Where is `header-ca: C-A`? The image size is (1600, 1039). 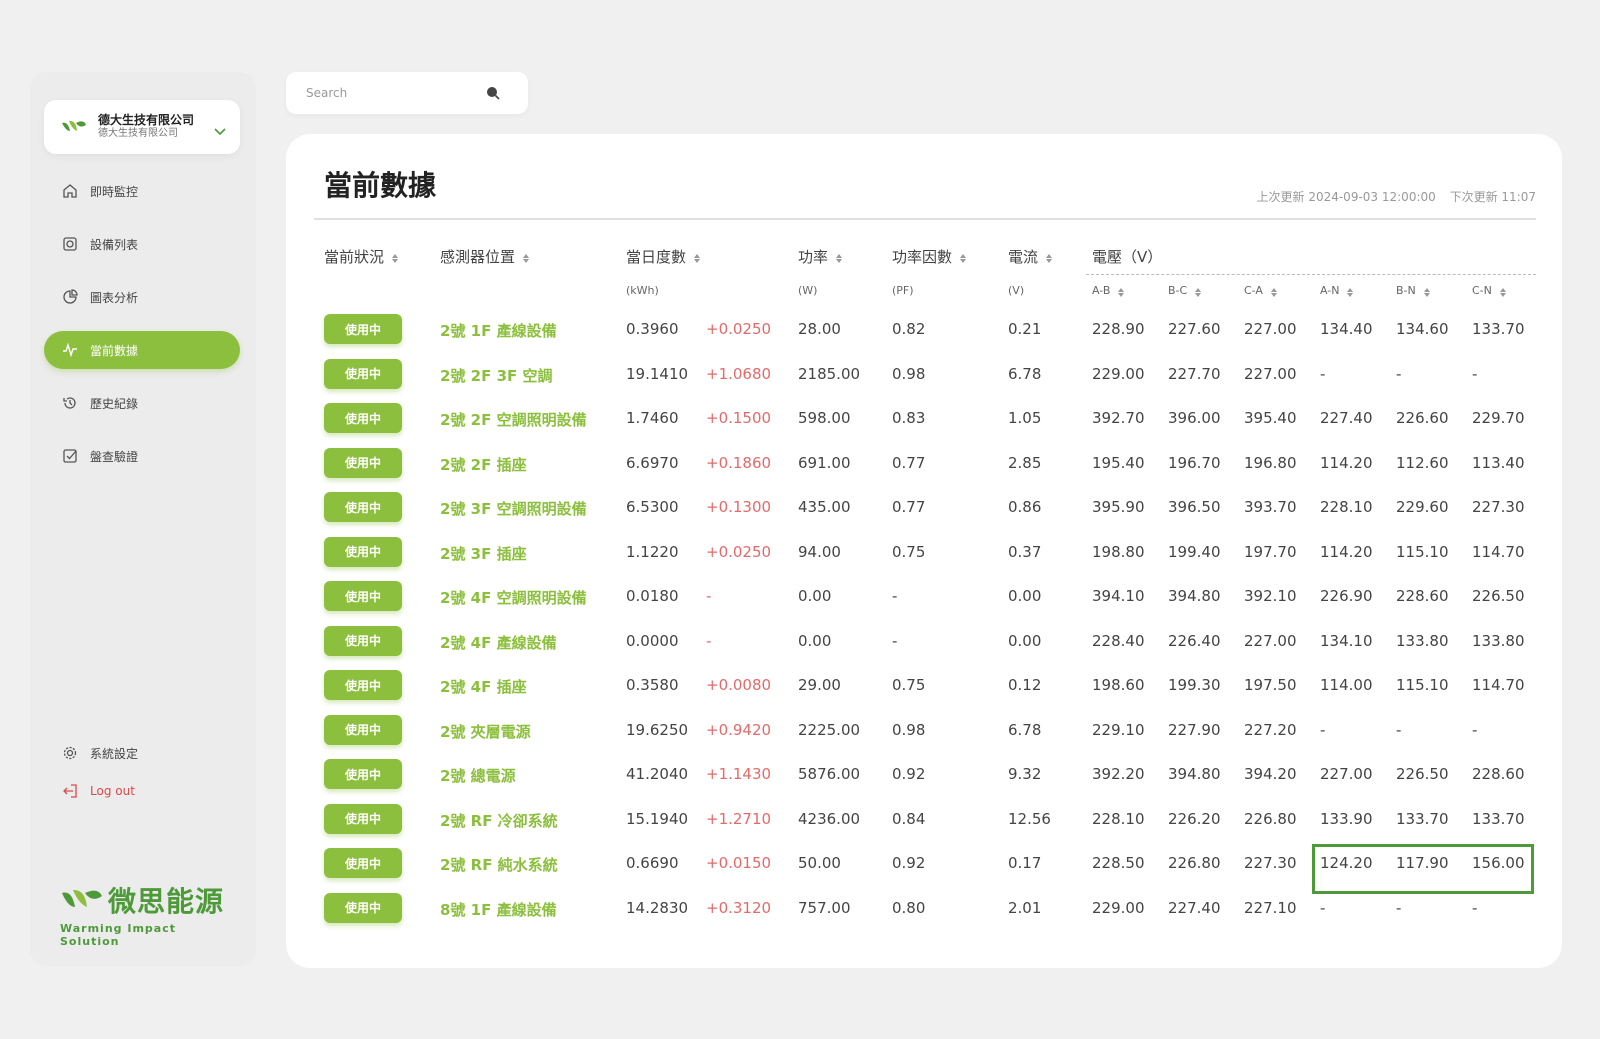
header-ca: C-A is located at coordinates (1261, 290).